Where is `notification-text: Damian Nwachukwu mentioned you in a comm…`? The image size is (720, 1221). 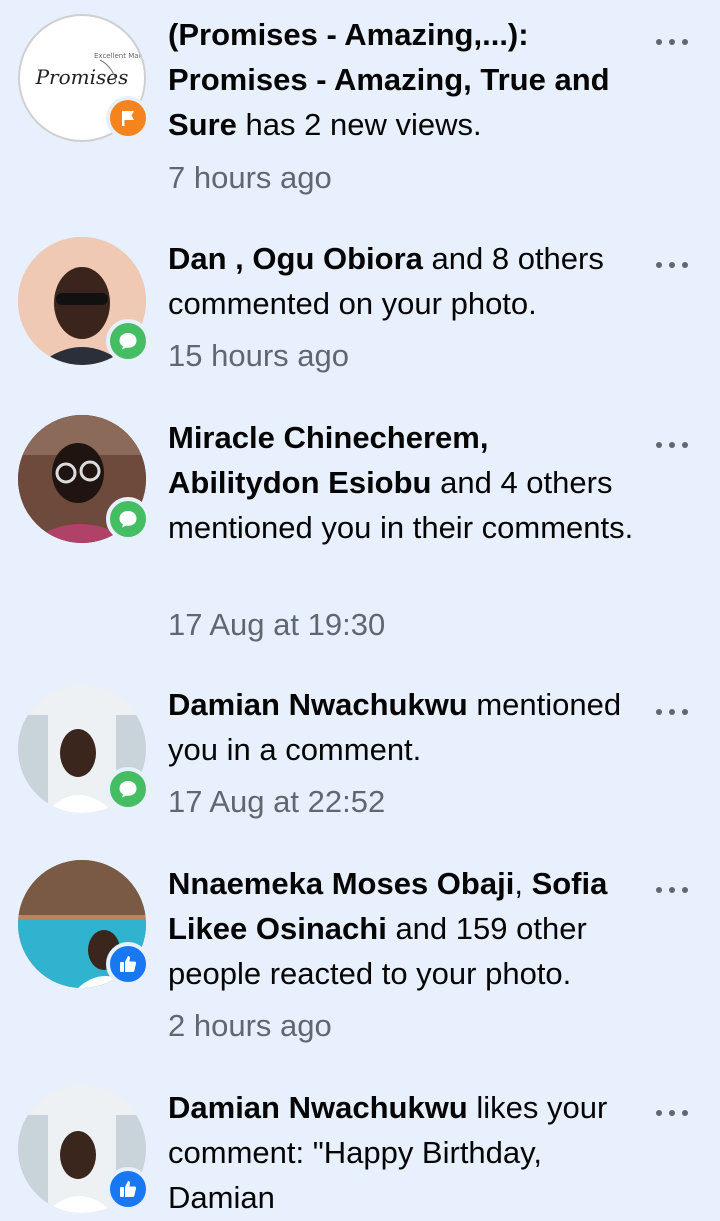
notification-text: Damian Nwachukwu mentioned you in a comm… is located at coordinates (403, 727).